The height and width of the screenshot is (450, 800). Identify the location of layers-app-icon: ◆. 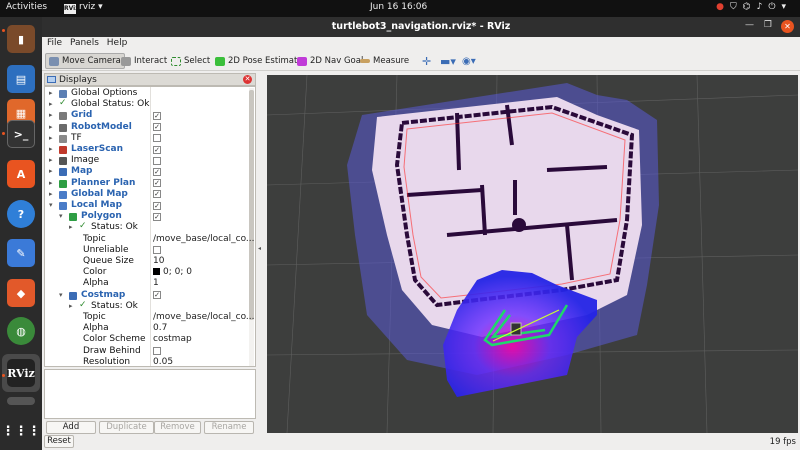
(21, 293).